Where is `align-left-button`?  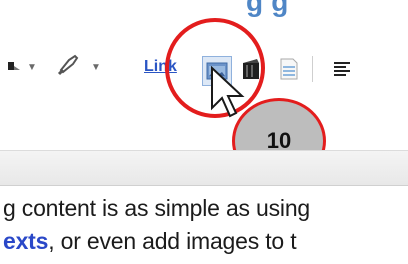
align-left-button is located at coordinates (342, 69).